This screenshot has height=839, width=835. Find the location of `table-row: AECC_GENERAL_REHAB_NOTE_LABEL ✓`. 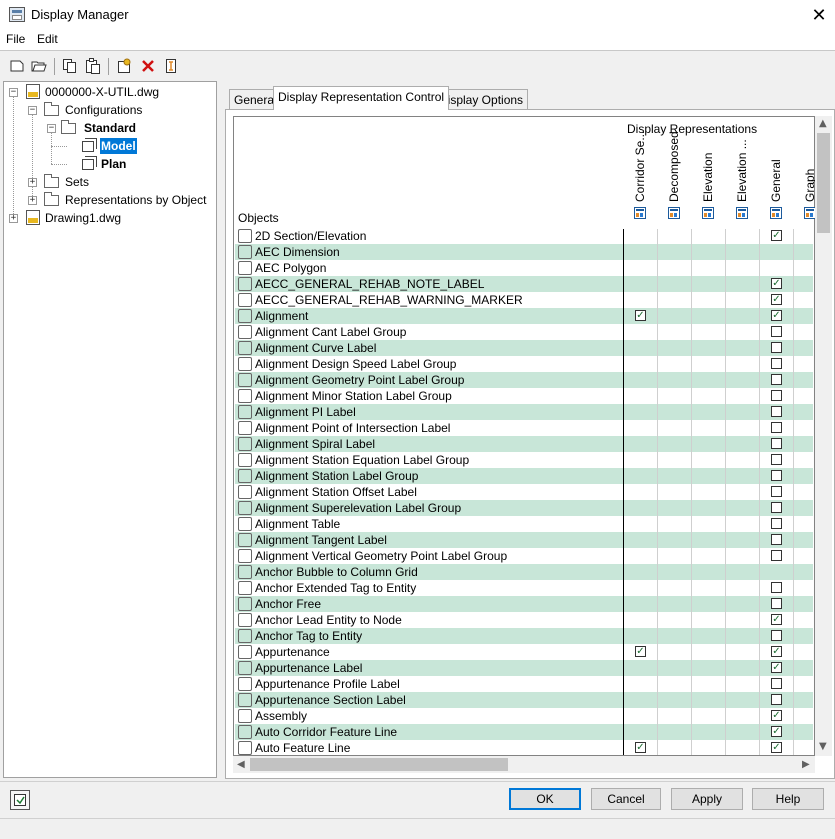

table-row: AECC_GENERAL_REHAB_NOTE_LABEL ✓ is located at coordinates (524, 284).